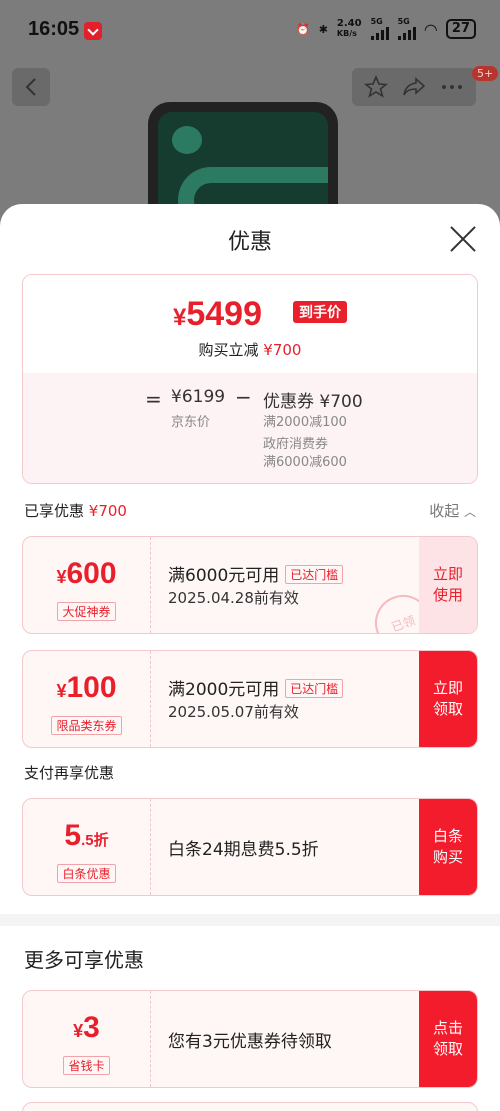  Describe the element at coordinates (376, 87) in the screenshot. I see `star-icon` at that location.